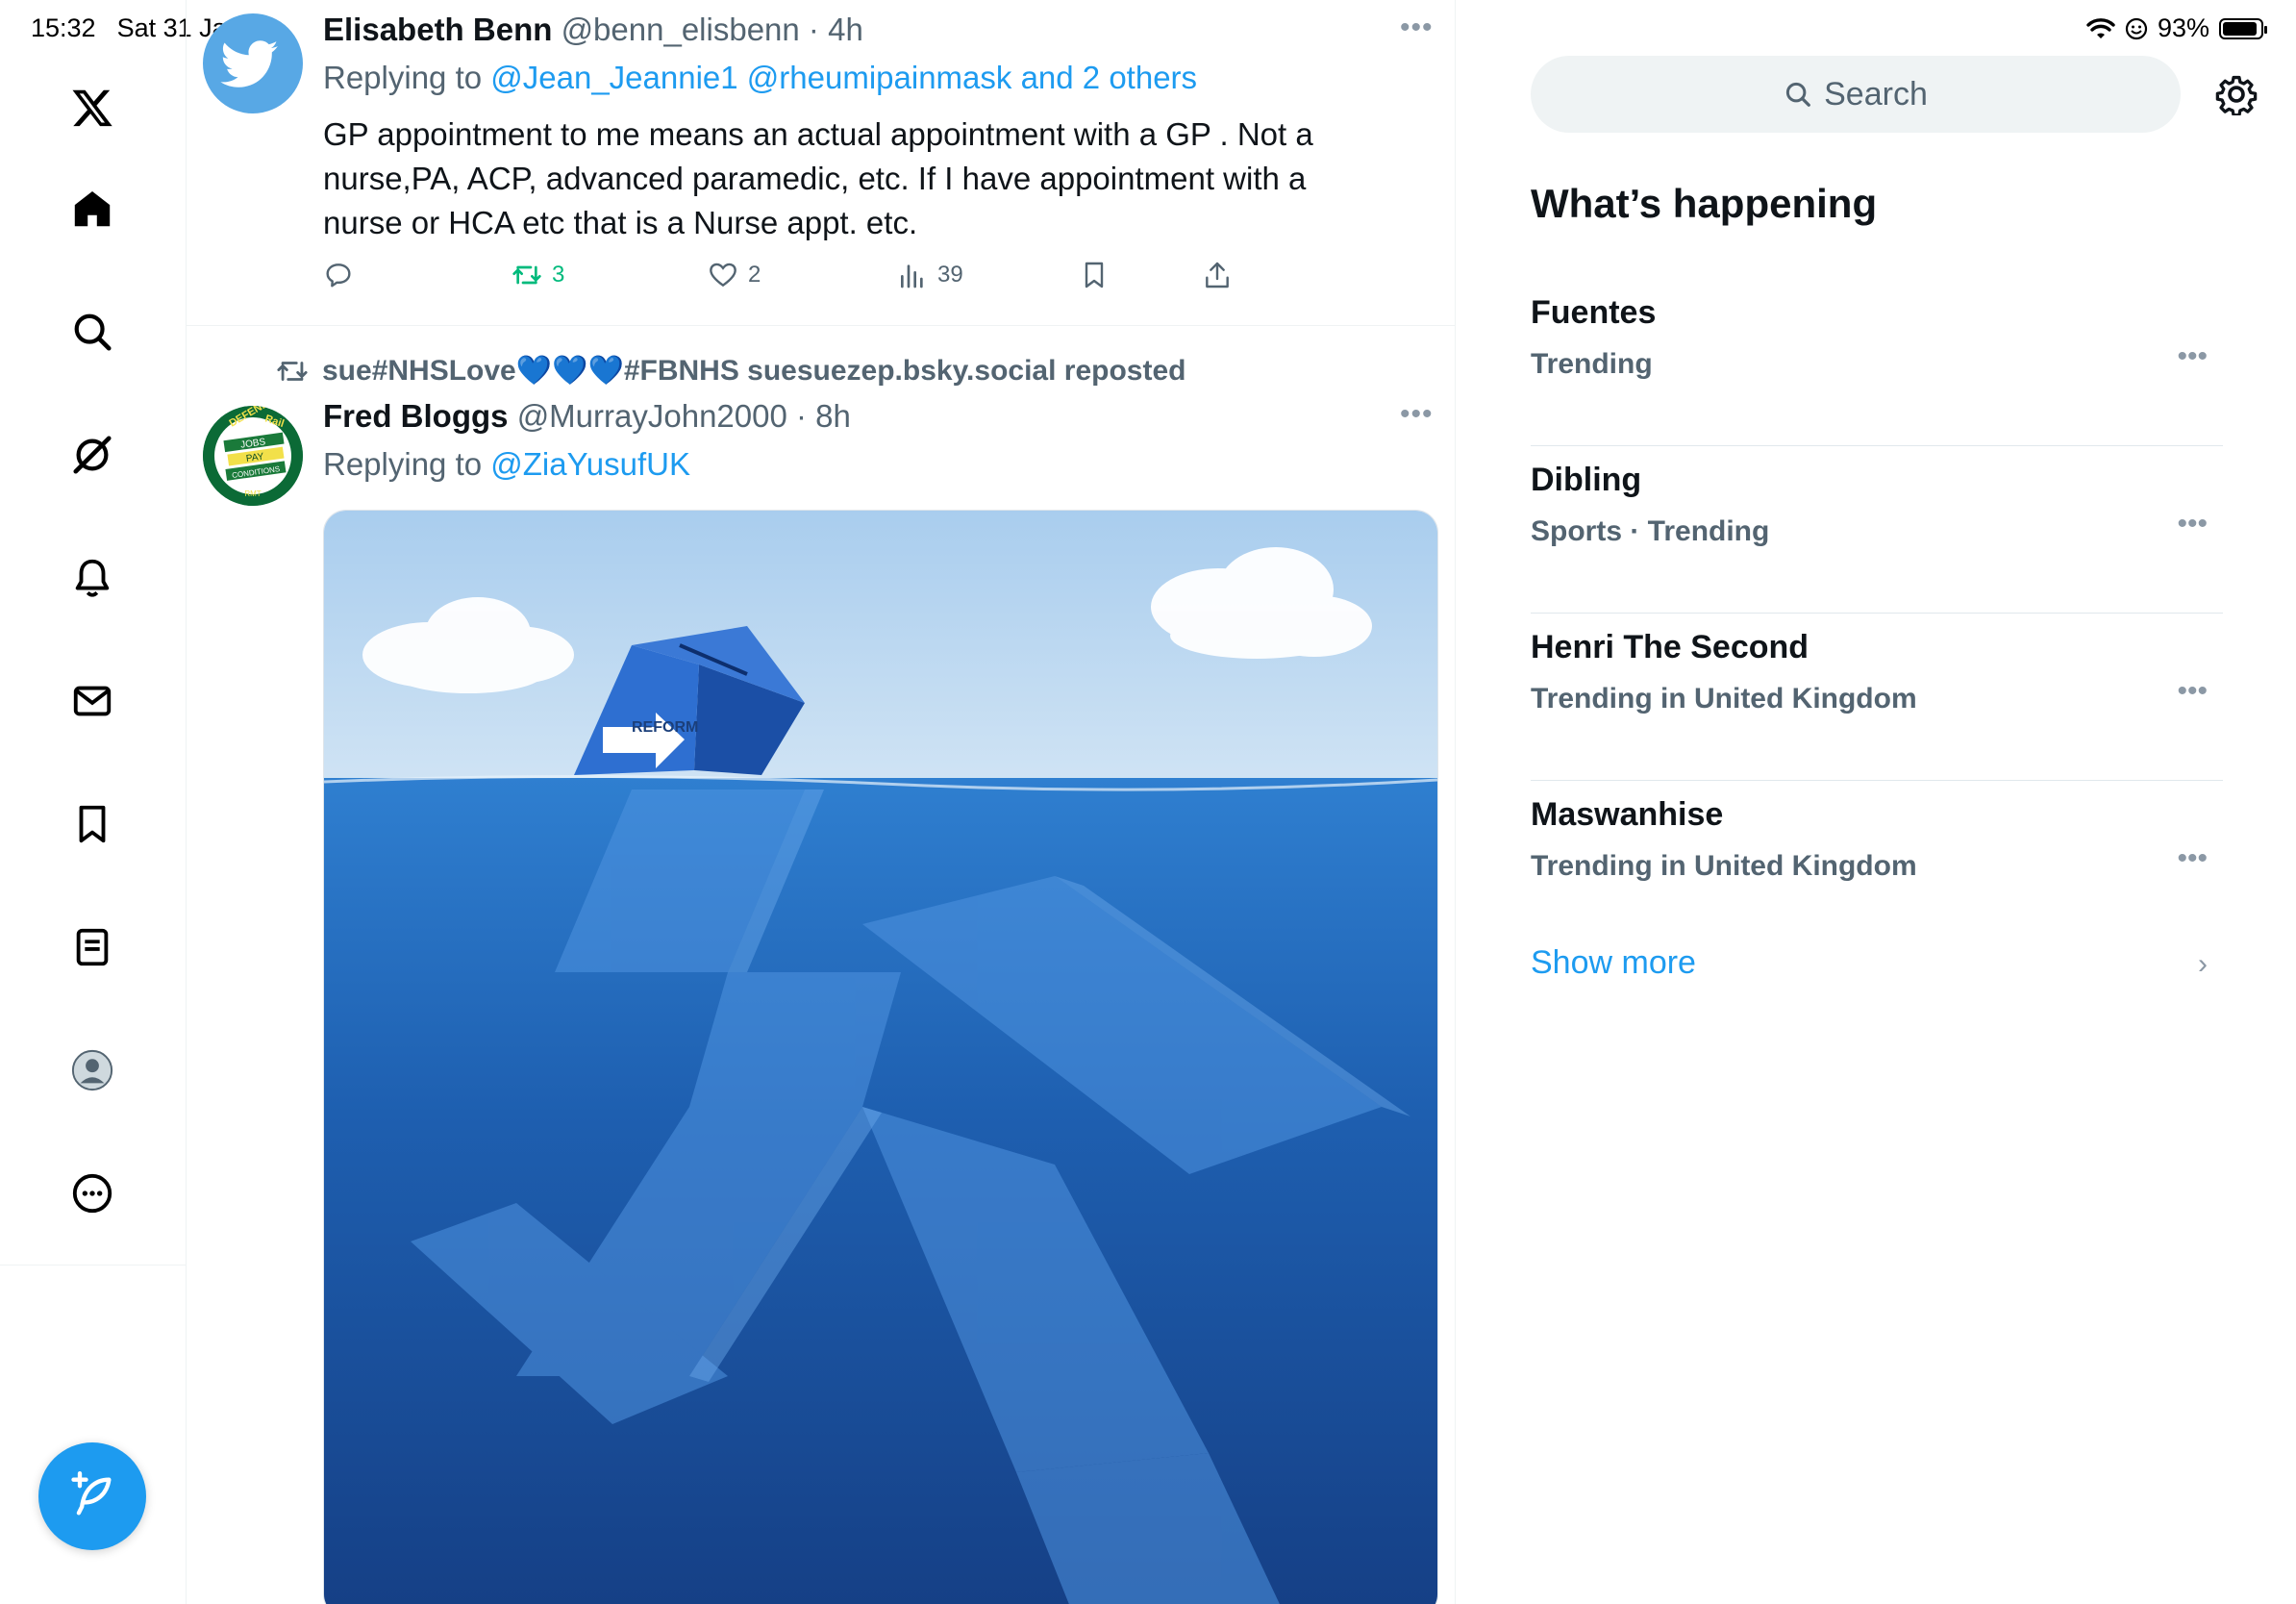 The image size is (2296, 1604). I want to click on chevron-right-icon: ›, so click(2203, 964).